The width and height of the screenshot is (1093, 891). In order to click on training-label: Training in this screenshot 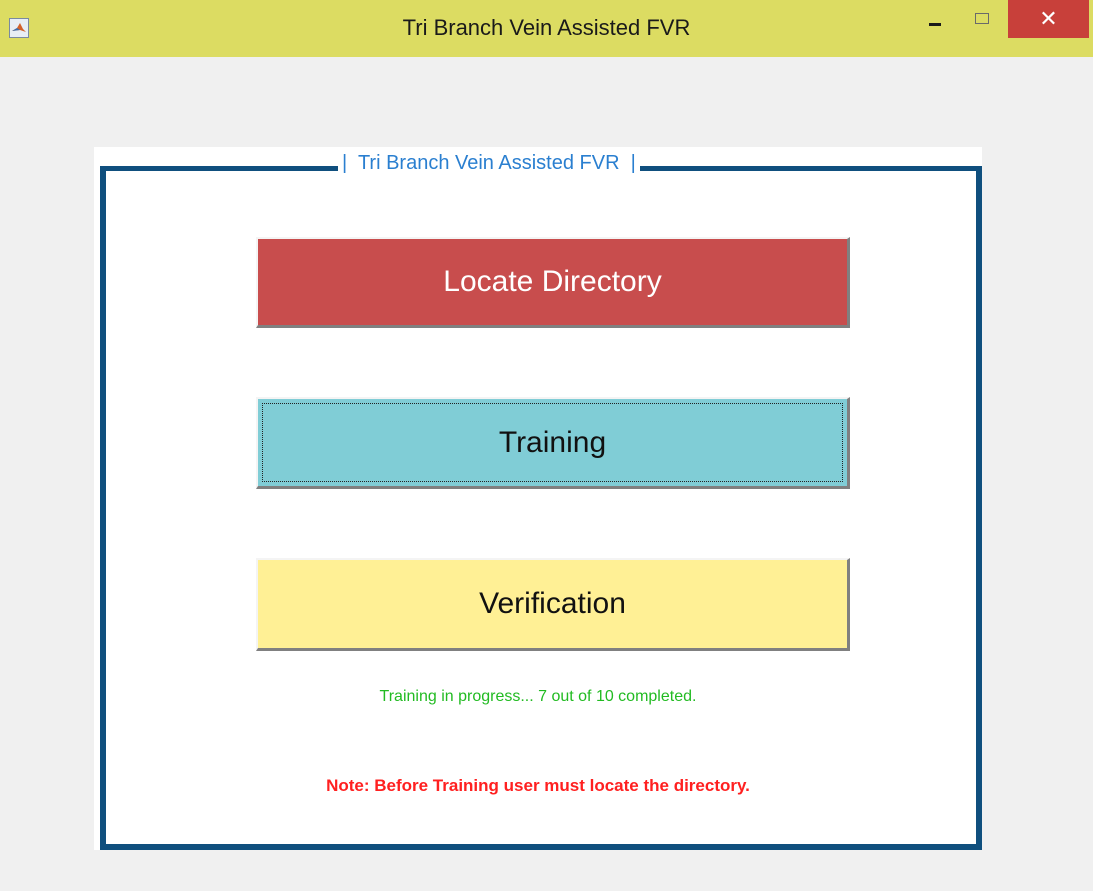, I will do `click(552, 442)`.